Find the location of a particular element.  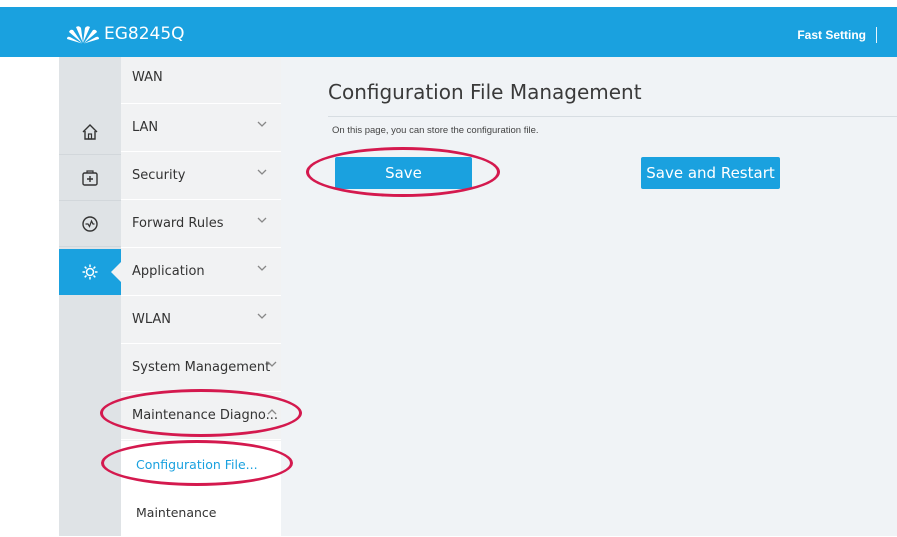

nav-status is located at coordinates (90, 224).